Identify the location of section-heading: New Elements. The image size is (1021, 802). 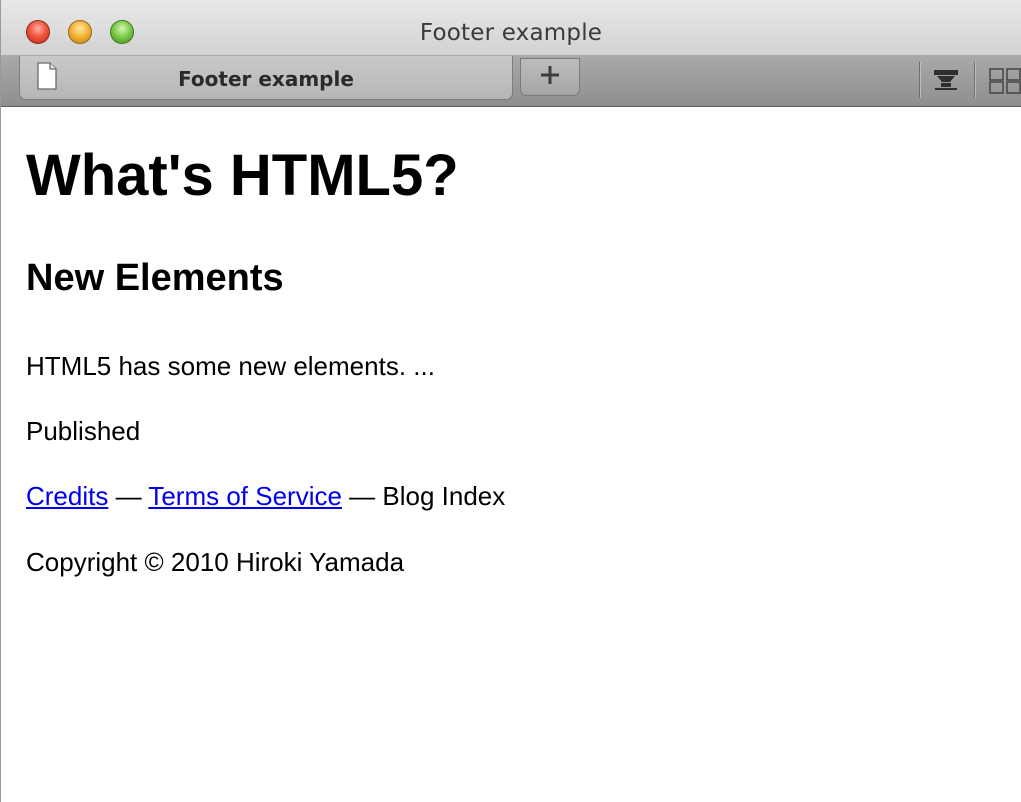
(155, 278).